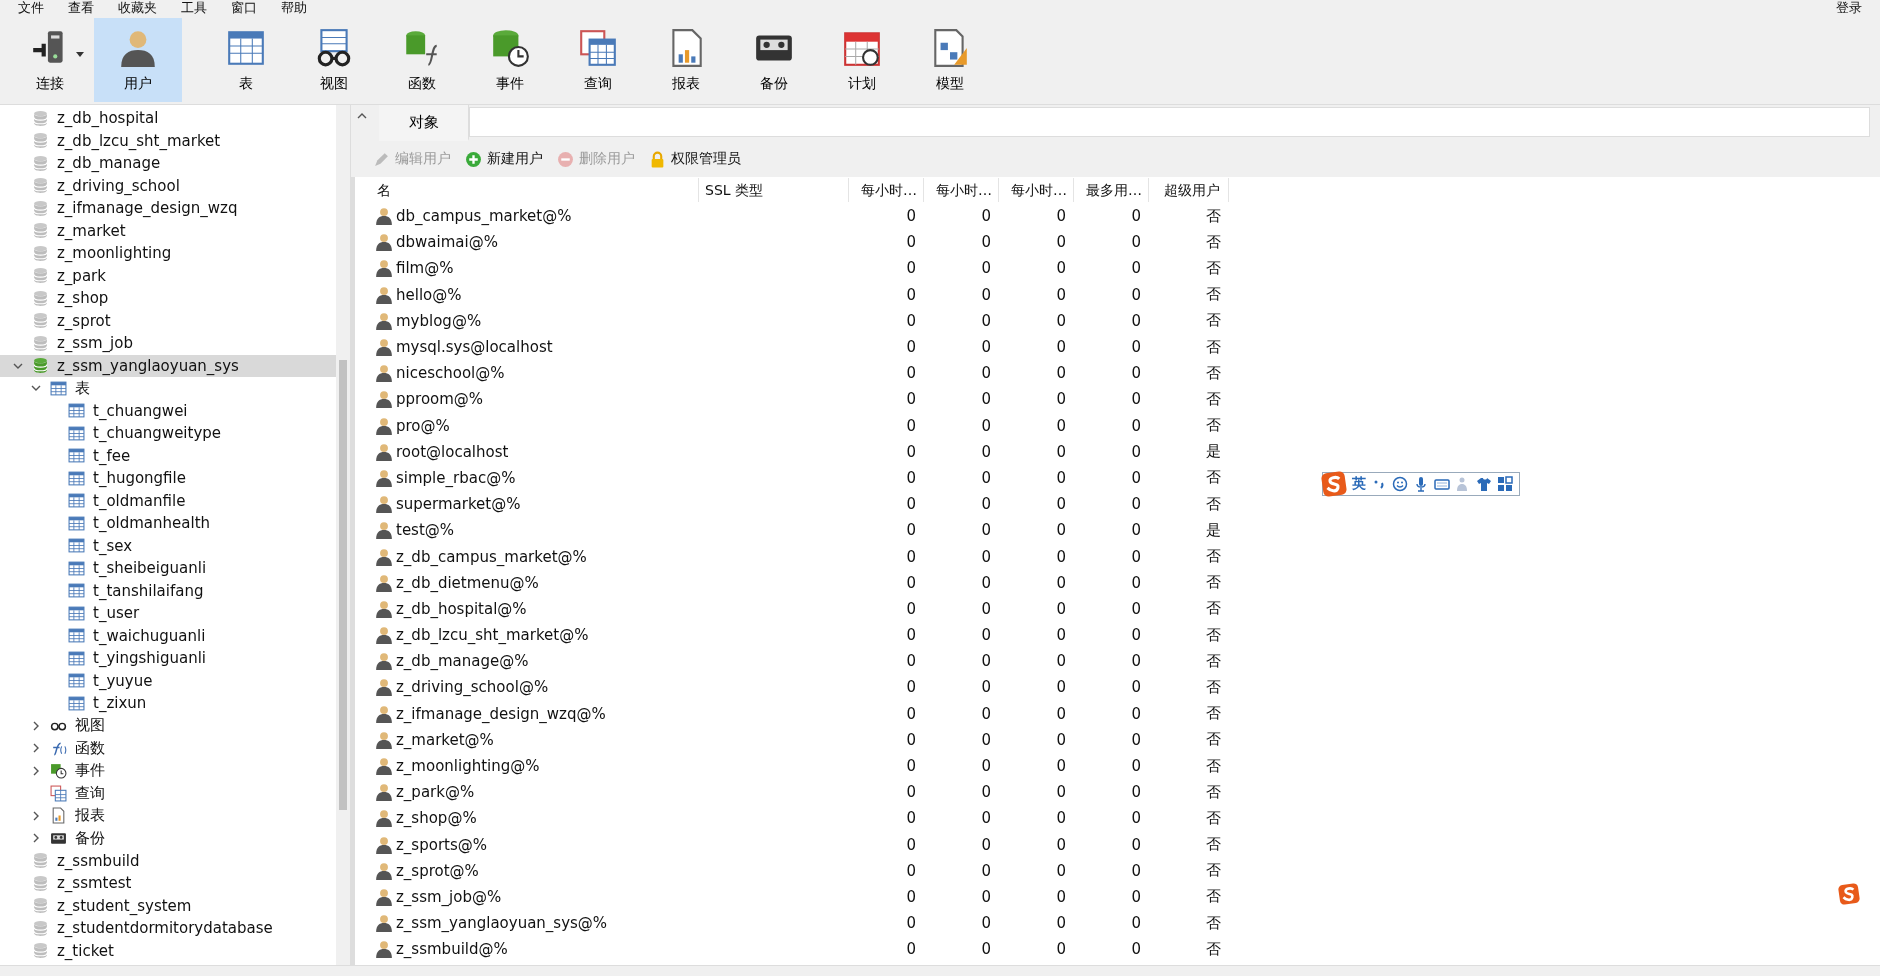  I want to click on toolbar-button: 计划, so click(862, 60).